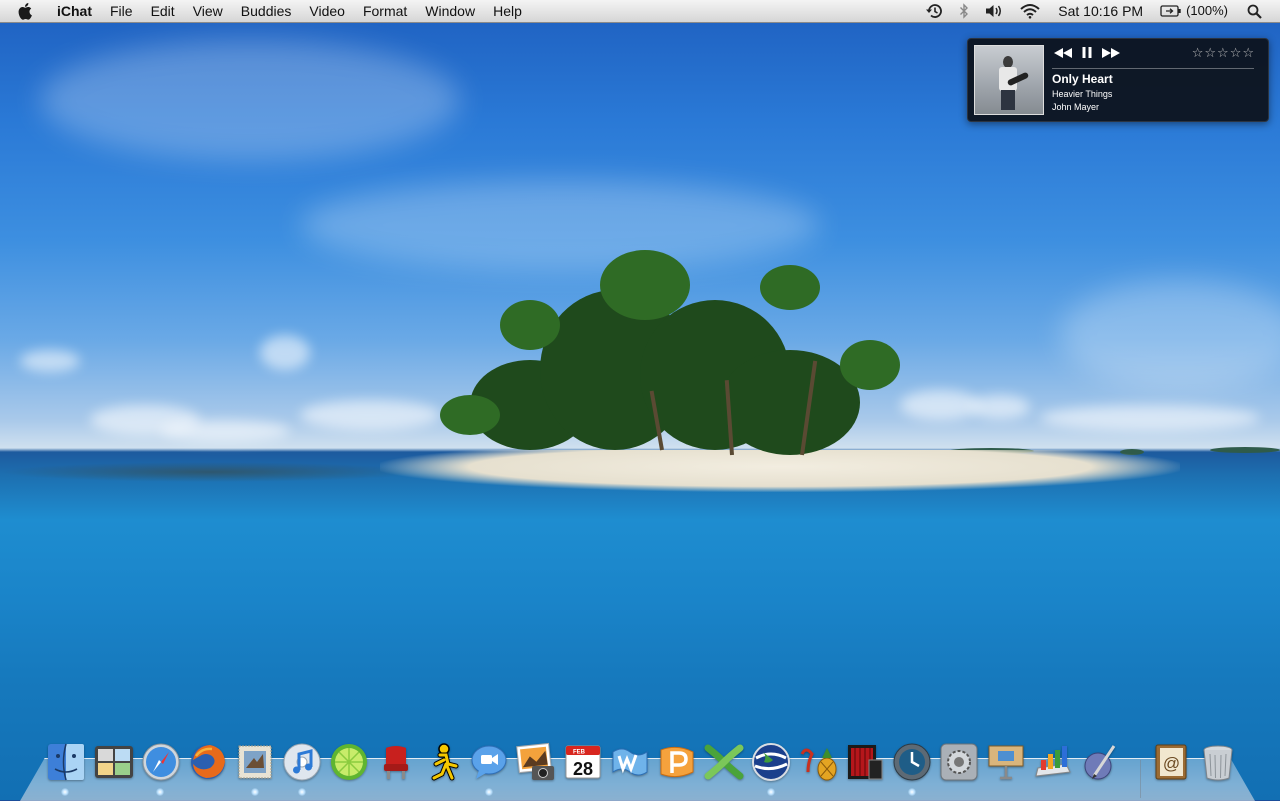 The width and height of the screenshot is (1280, 801). I want to click on script-editor-icon, so click(1100, 762).